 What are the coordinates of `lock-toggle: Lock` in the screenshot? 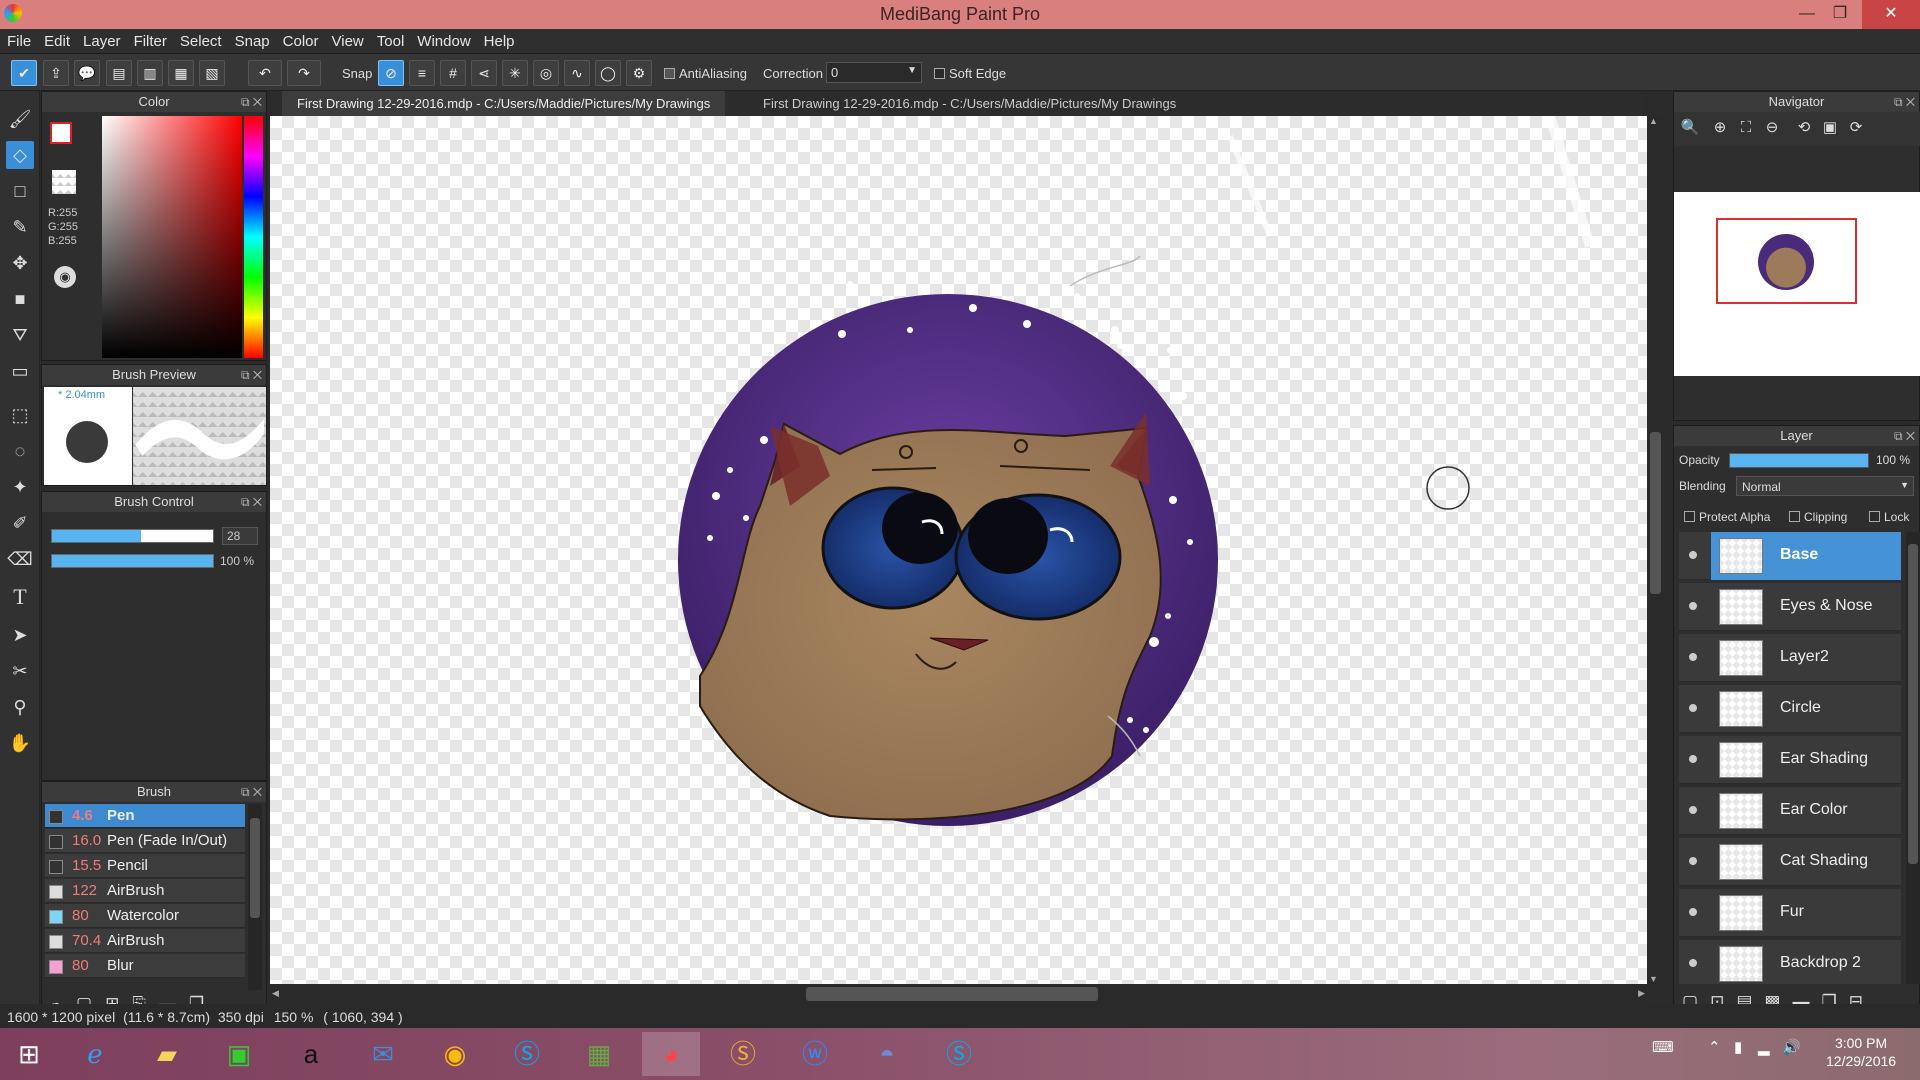 It's located at (1889, 517).